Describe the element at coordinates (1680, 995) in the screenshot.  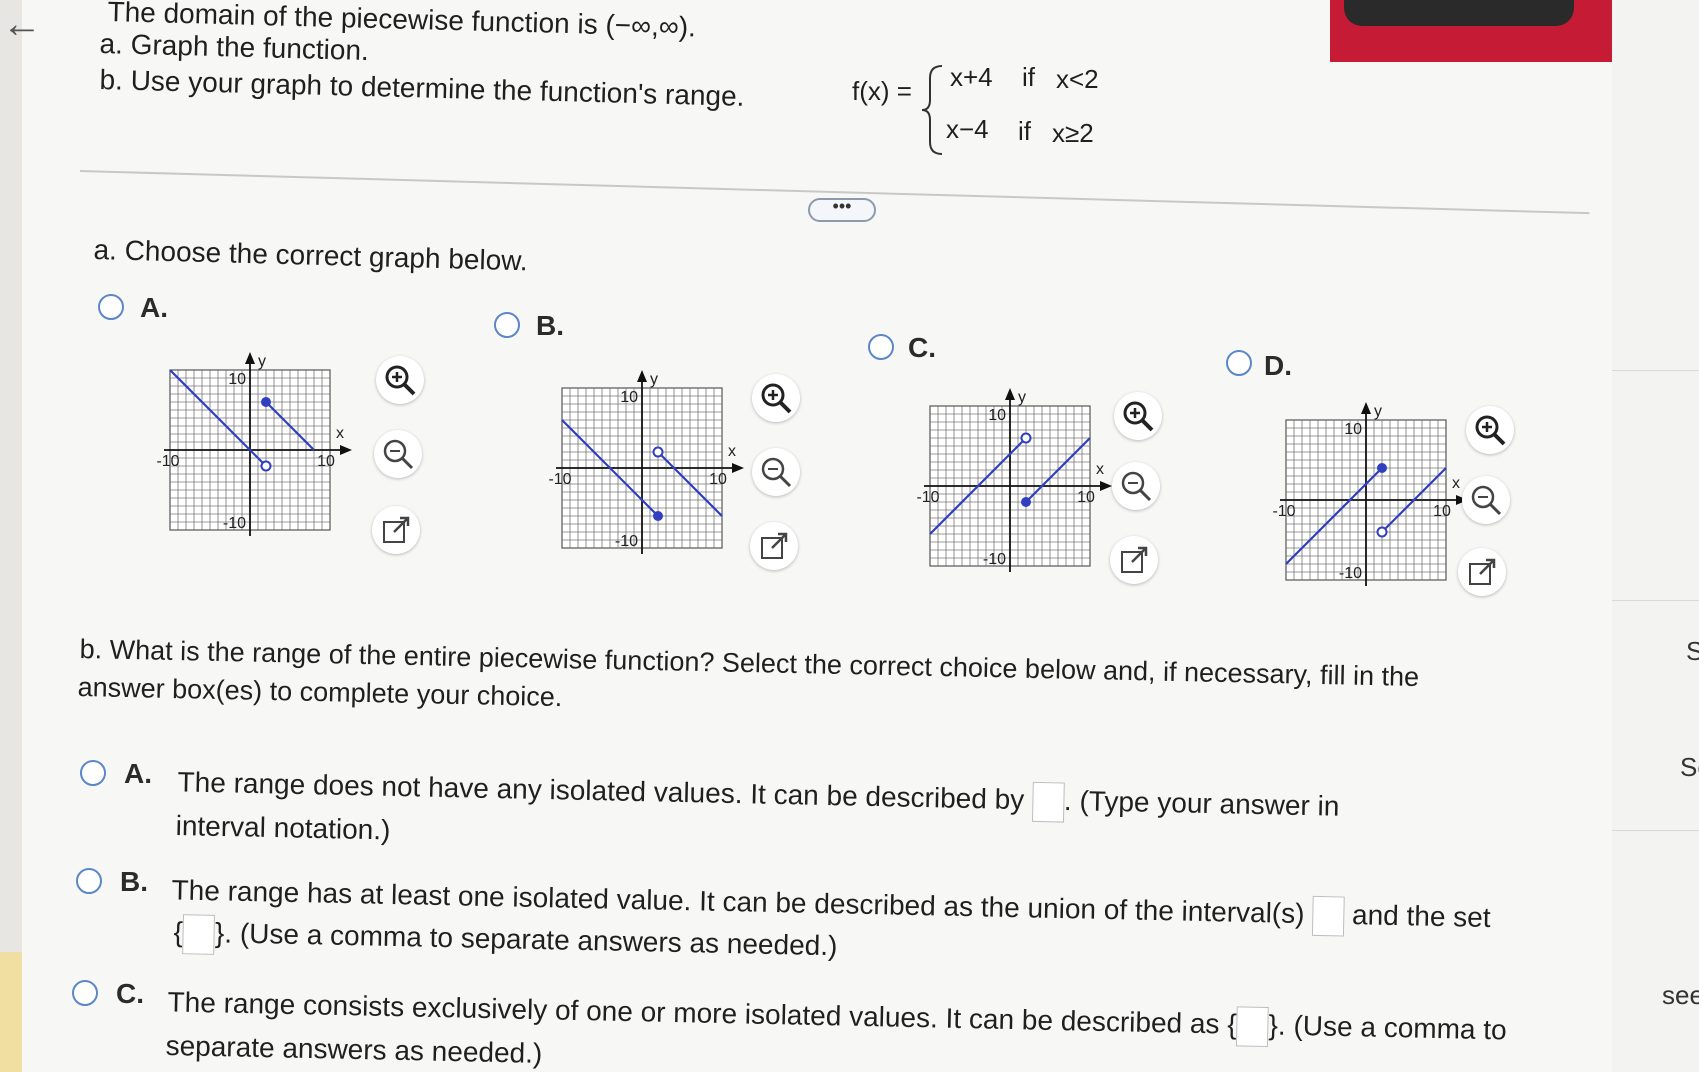
I see `right-panel-item-3: see` at that location.